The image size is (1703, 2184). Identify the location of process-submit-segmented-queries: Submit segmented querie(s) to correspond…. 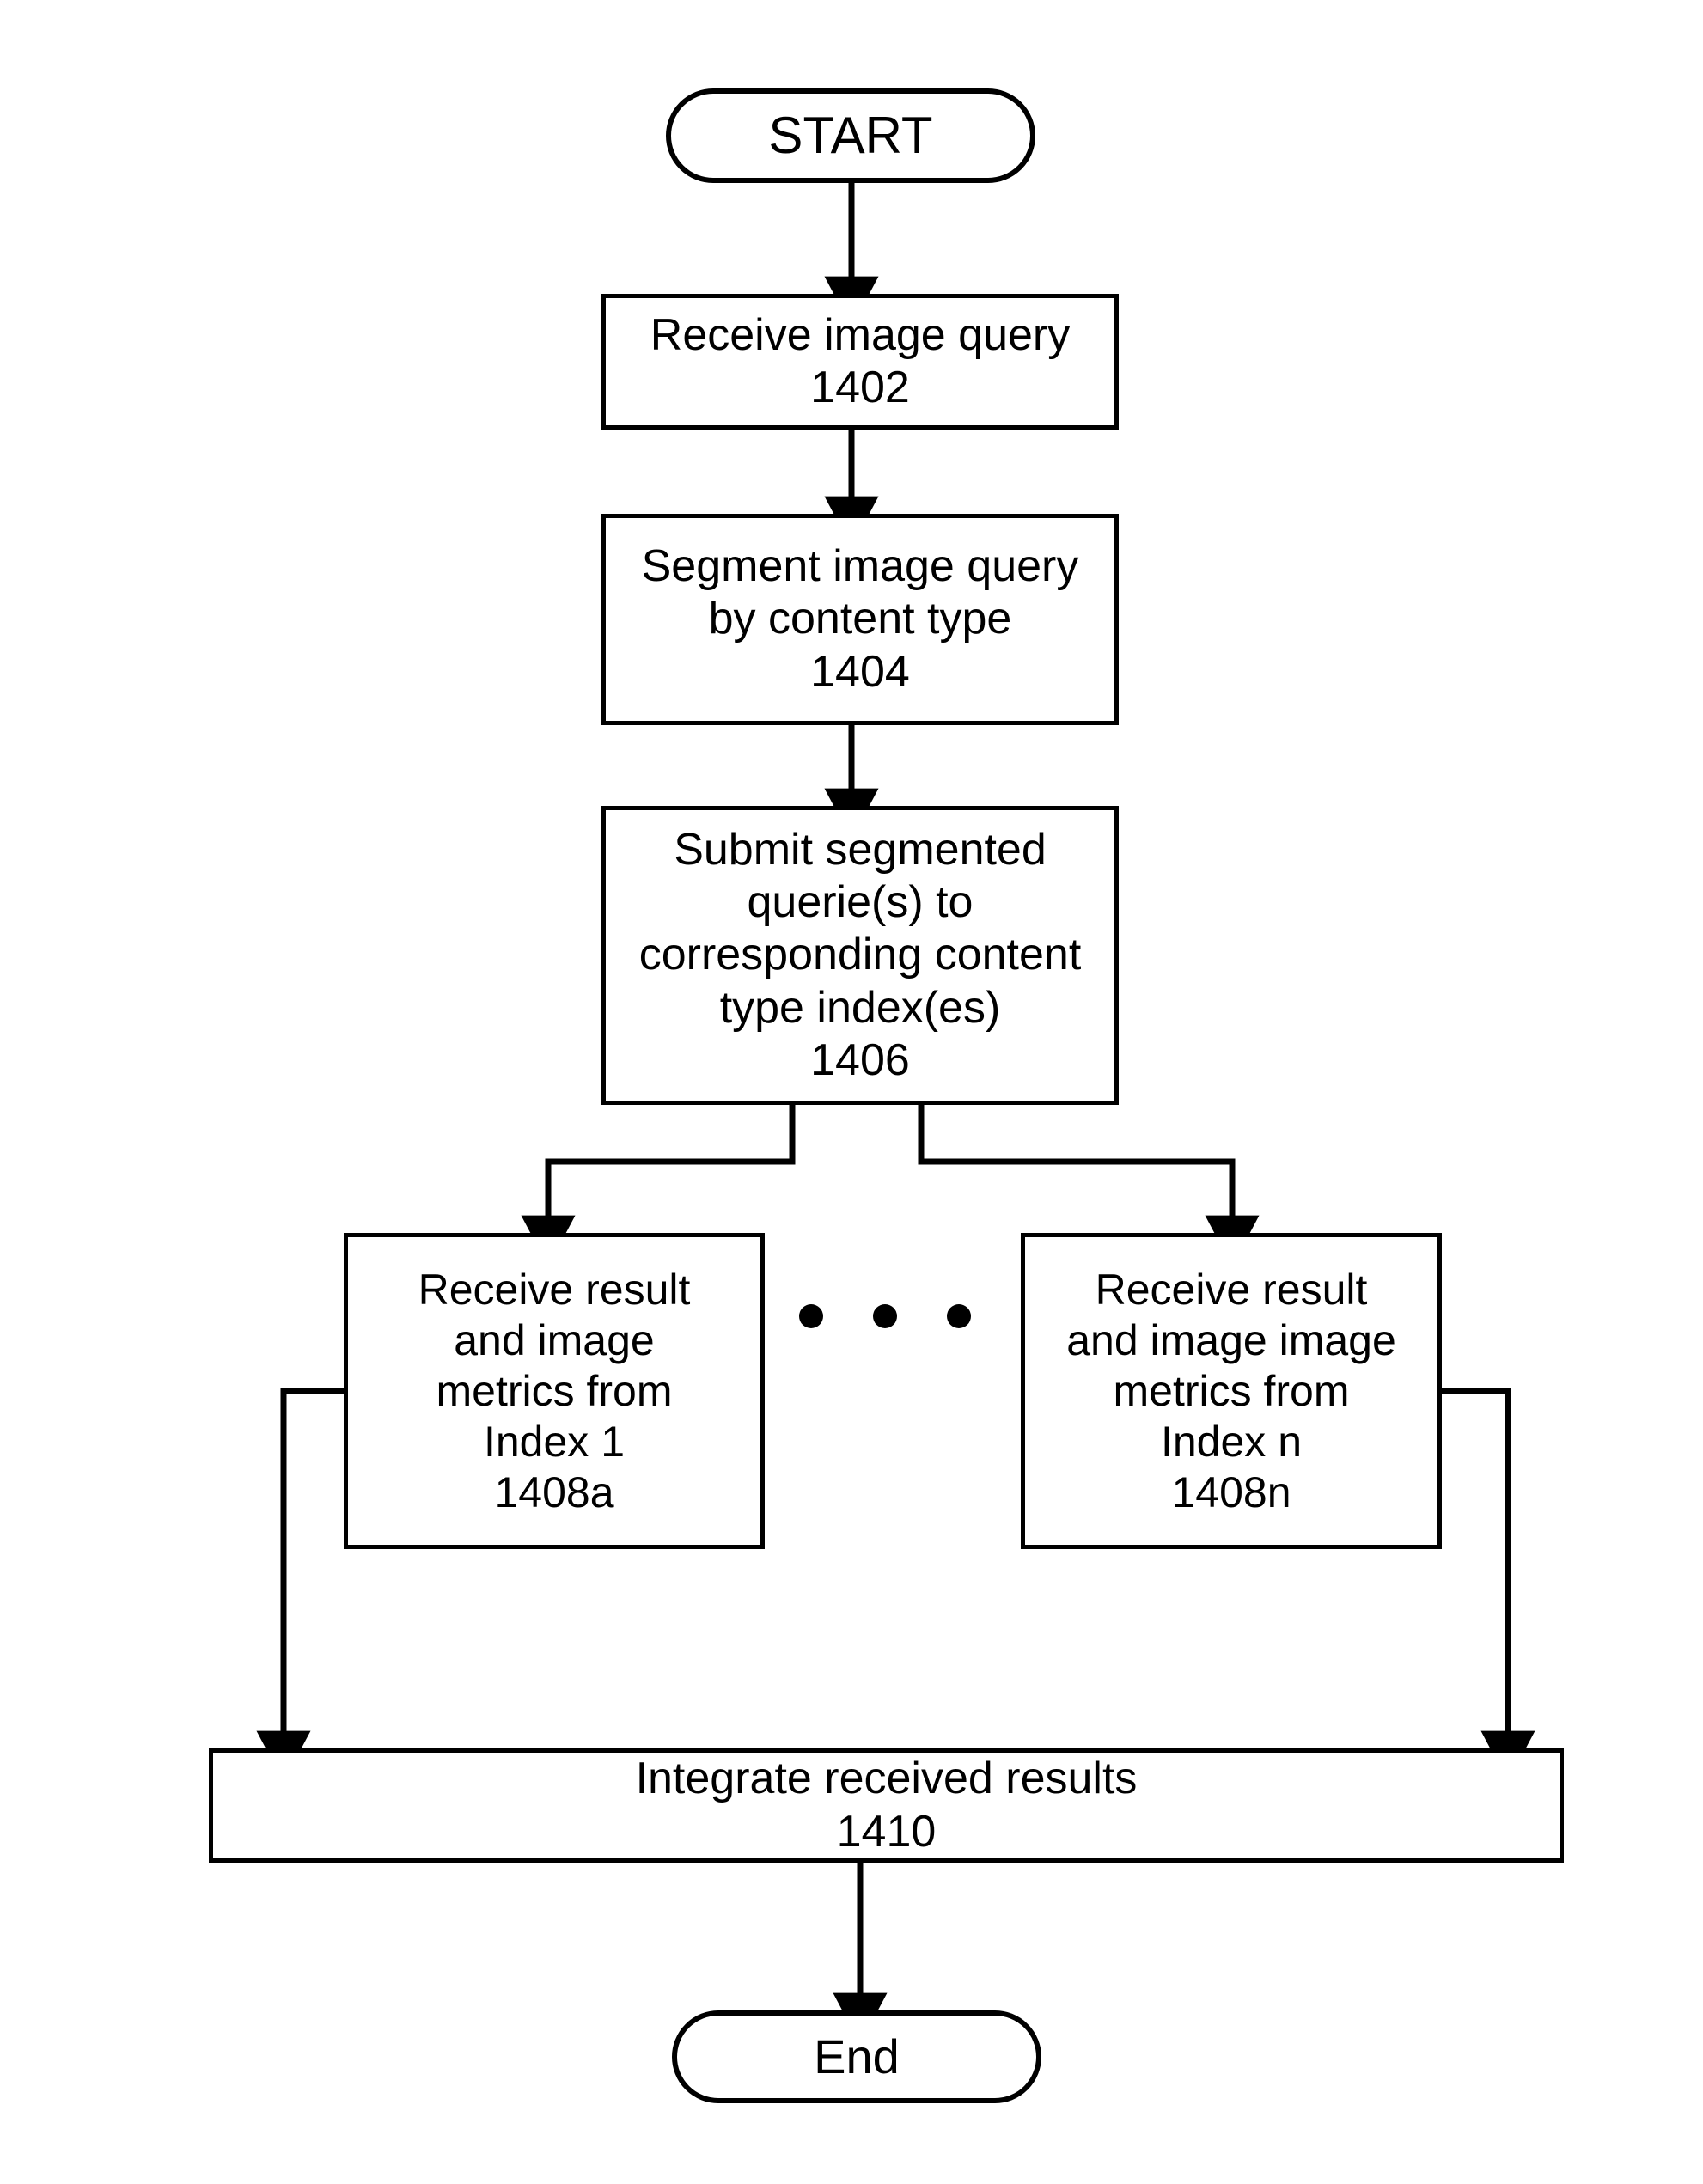
(860, 955).